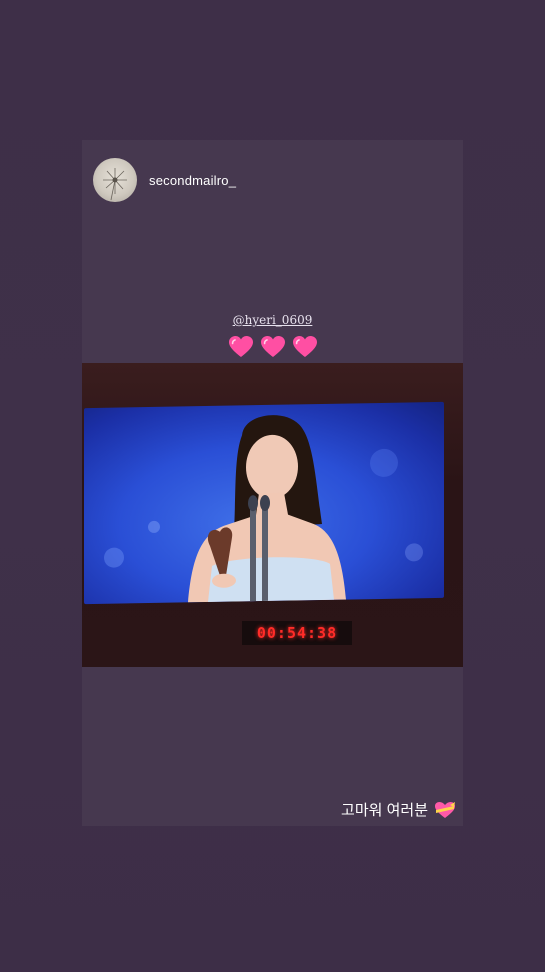  I want to click on avatar, so click(115, 180).